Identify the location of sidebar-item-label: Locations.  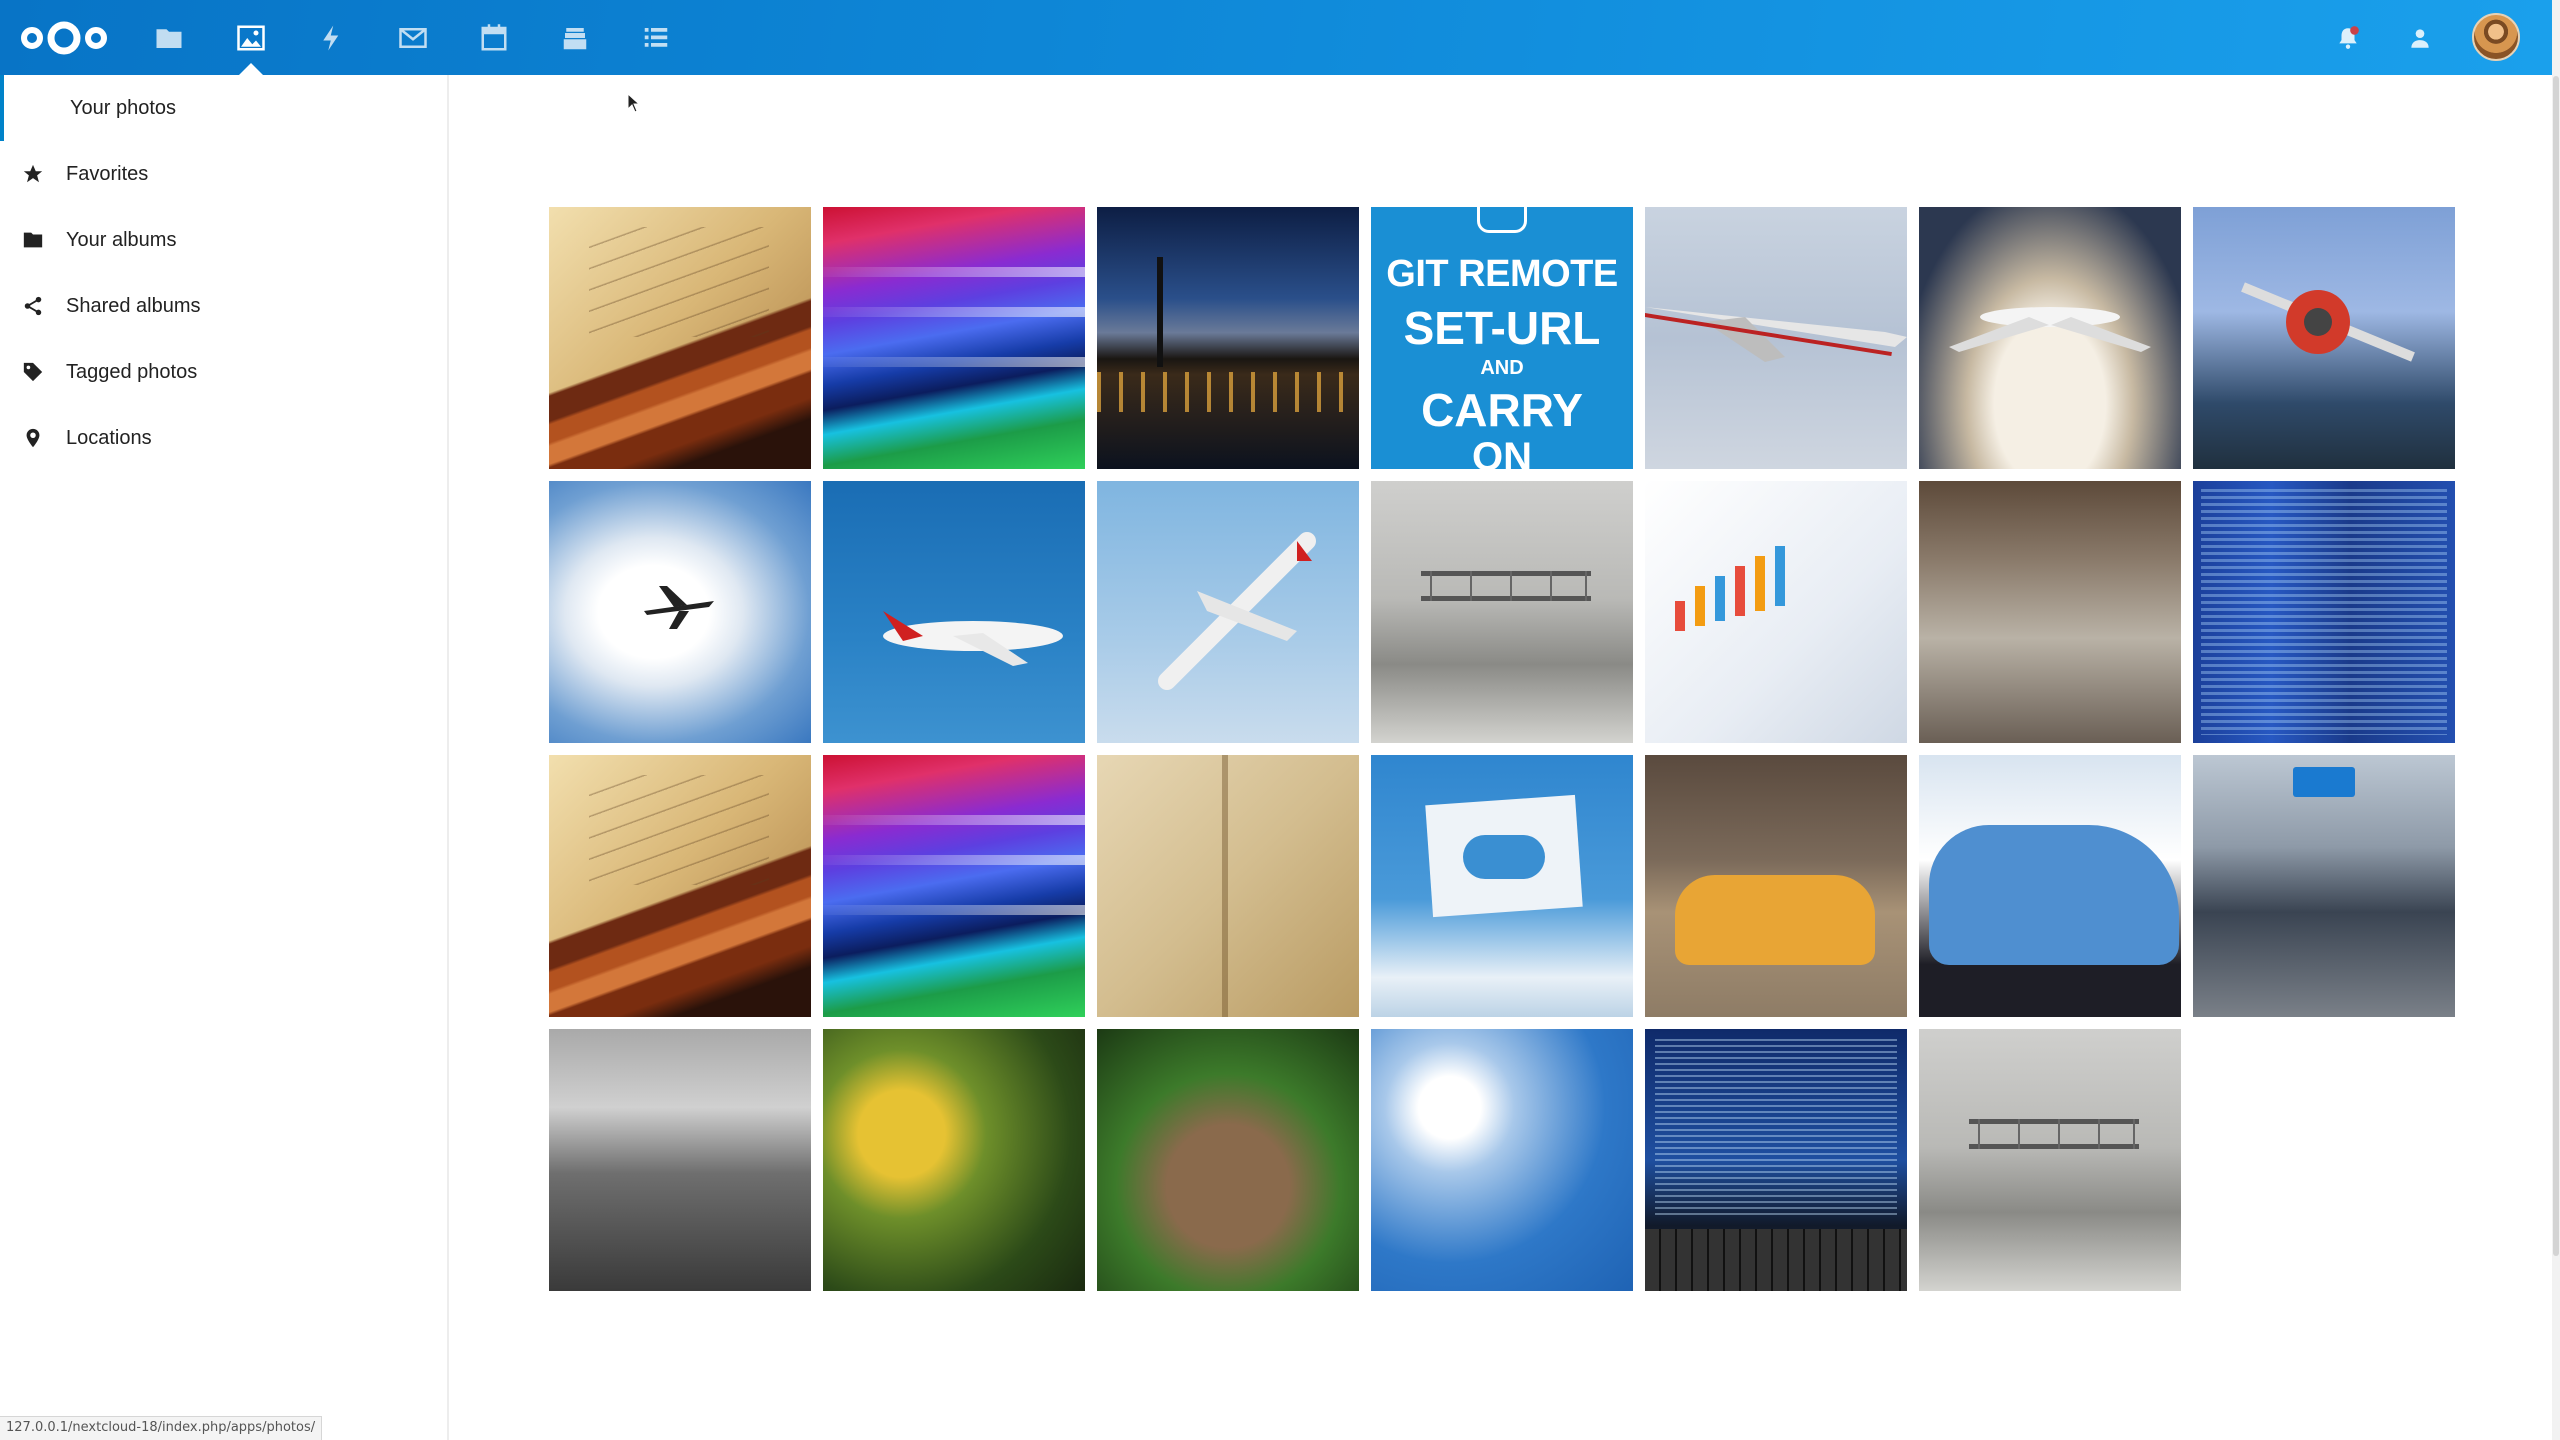
(109, 437).